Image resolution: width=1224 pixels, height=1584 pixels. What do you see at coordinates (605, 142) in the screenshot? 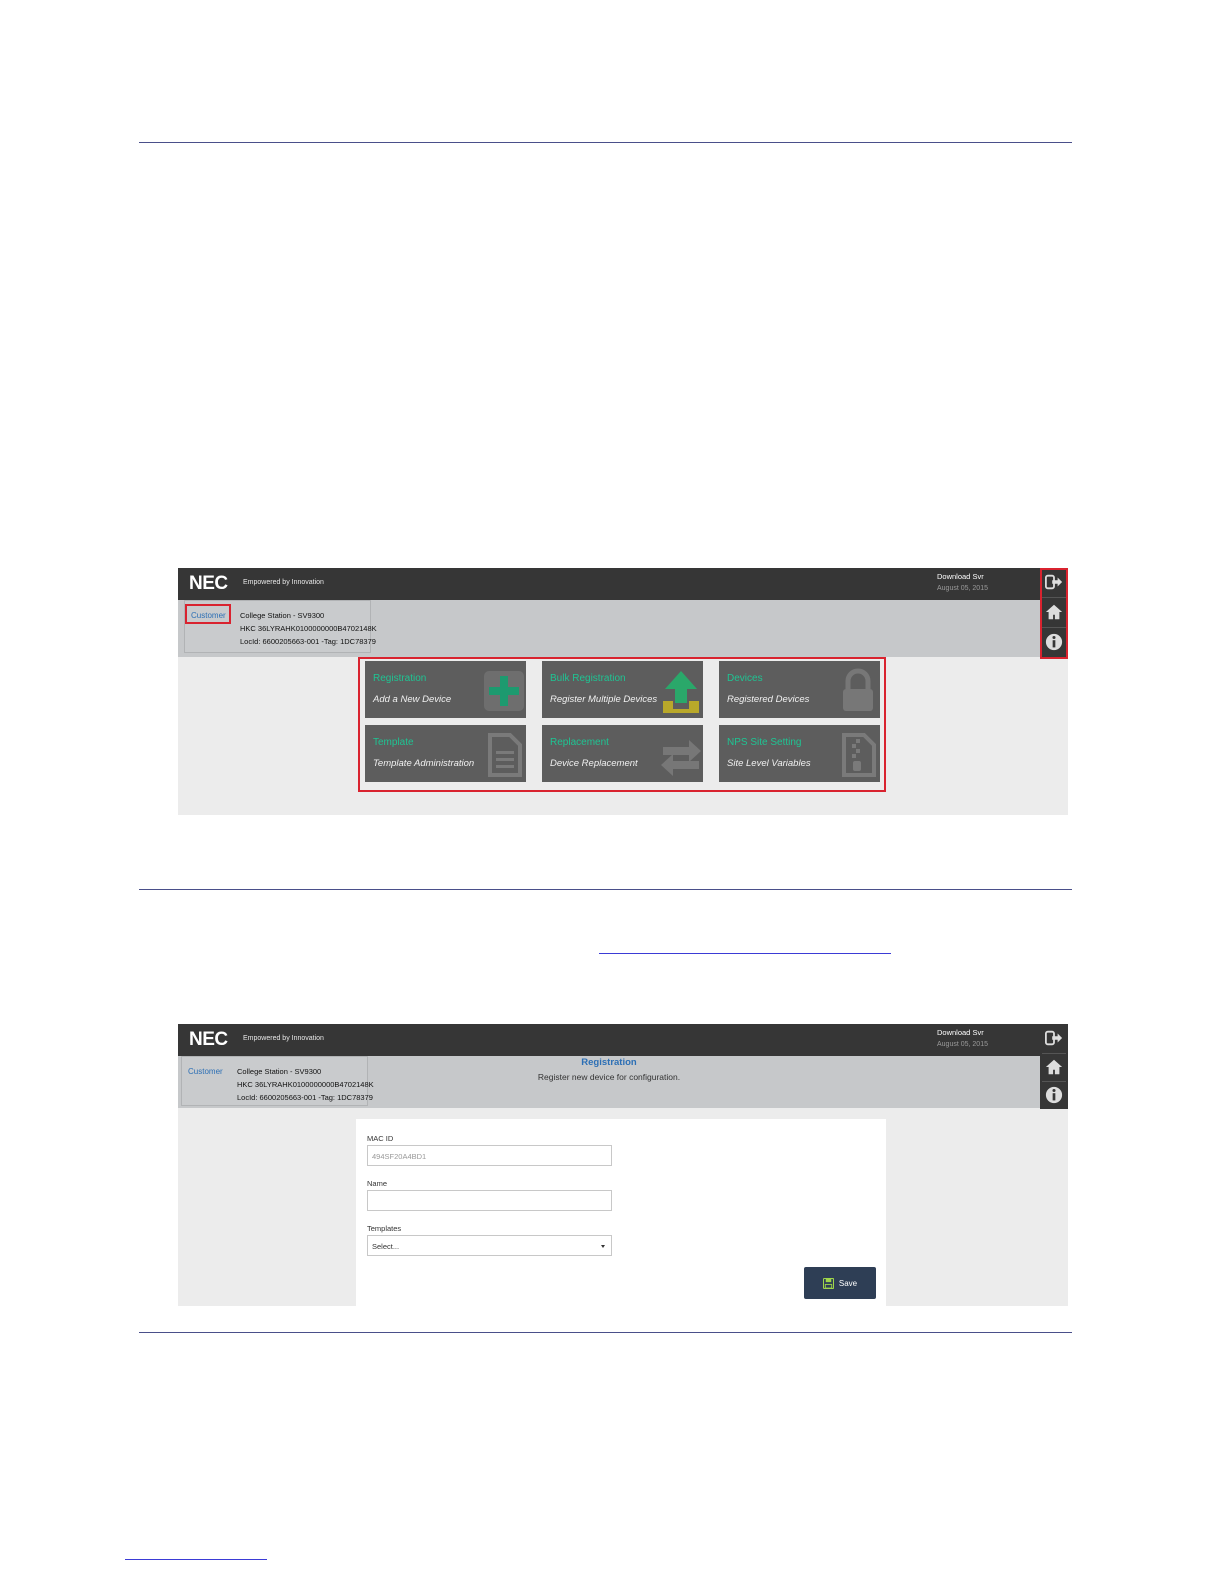
I see `top-rule` at bounding box center [605, 142].